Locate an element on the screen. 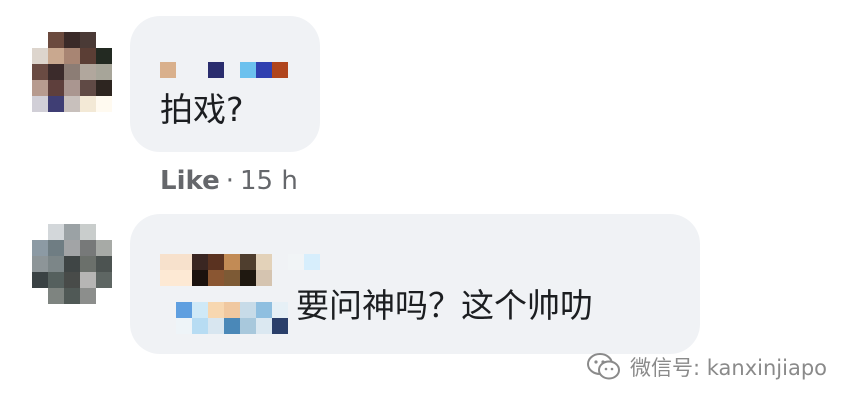 The height and width of the screenshot is (405, 848). timestamp: 15 h is located at coordinates (269, 181).